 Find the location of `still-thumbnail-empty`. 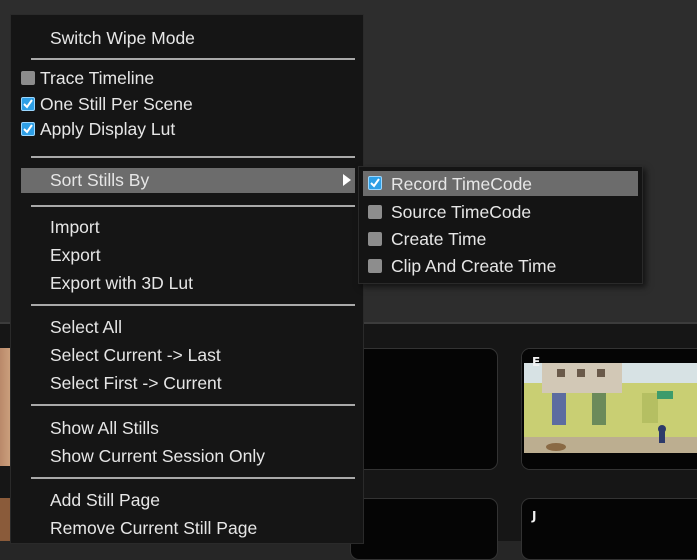

still-thumbnail-empty is located at coordinates (424, 409).